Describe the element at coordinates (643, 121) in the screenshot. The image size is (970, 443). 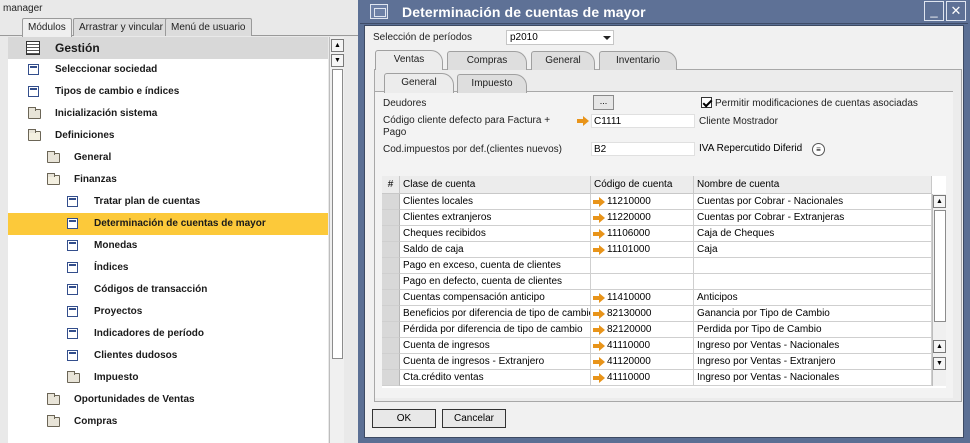
I see `codigo-cliente-field: C1111` at that location.